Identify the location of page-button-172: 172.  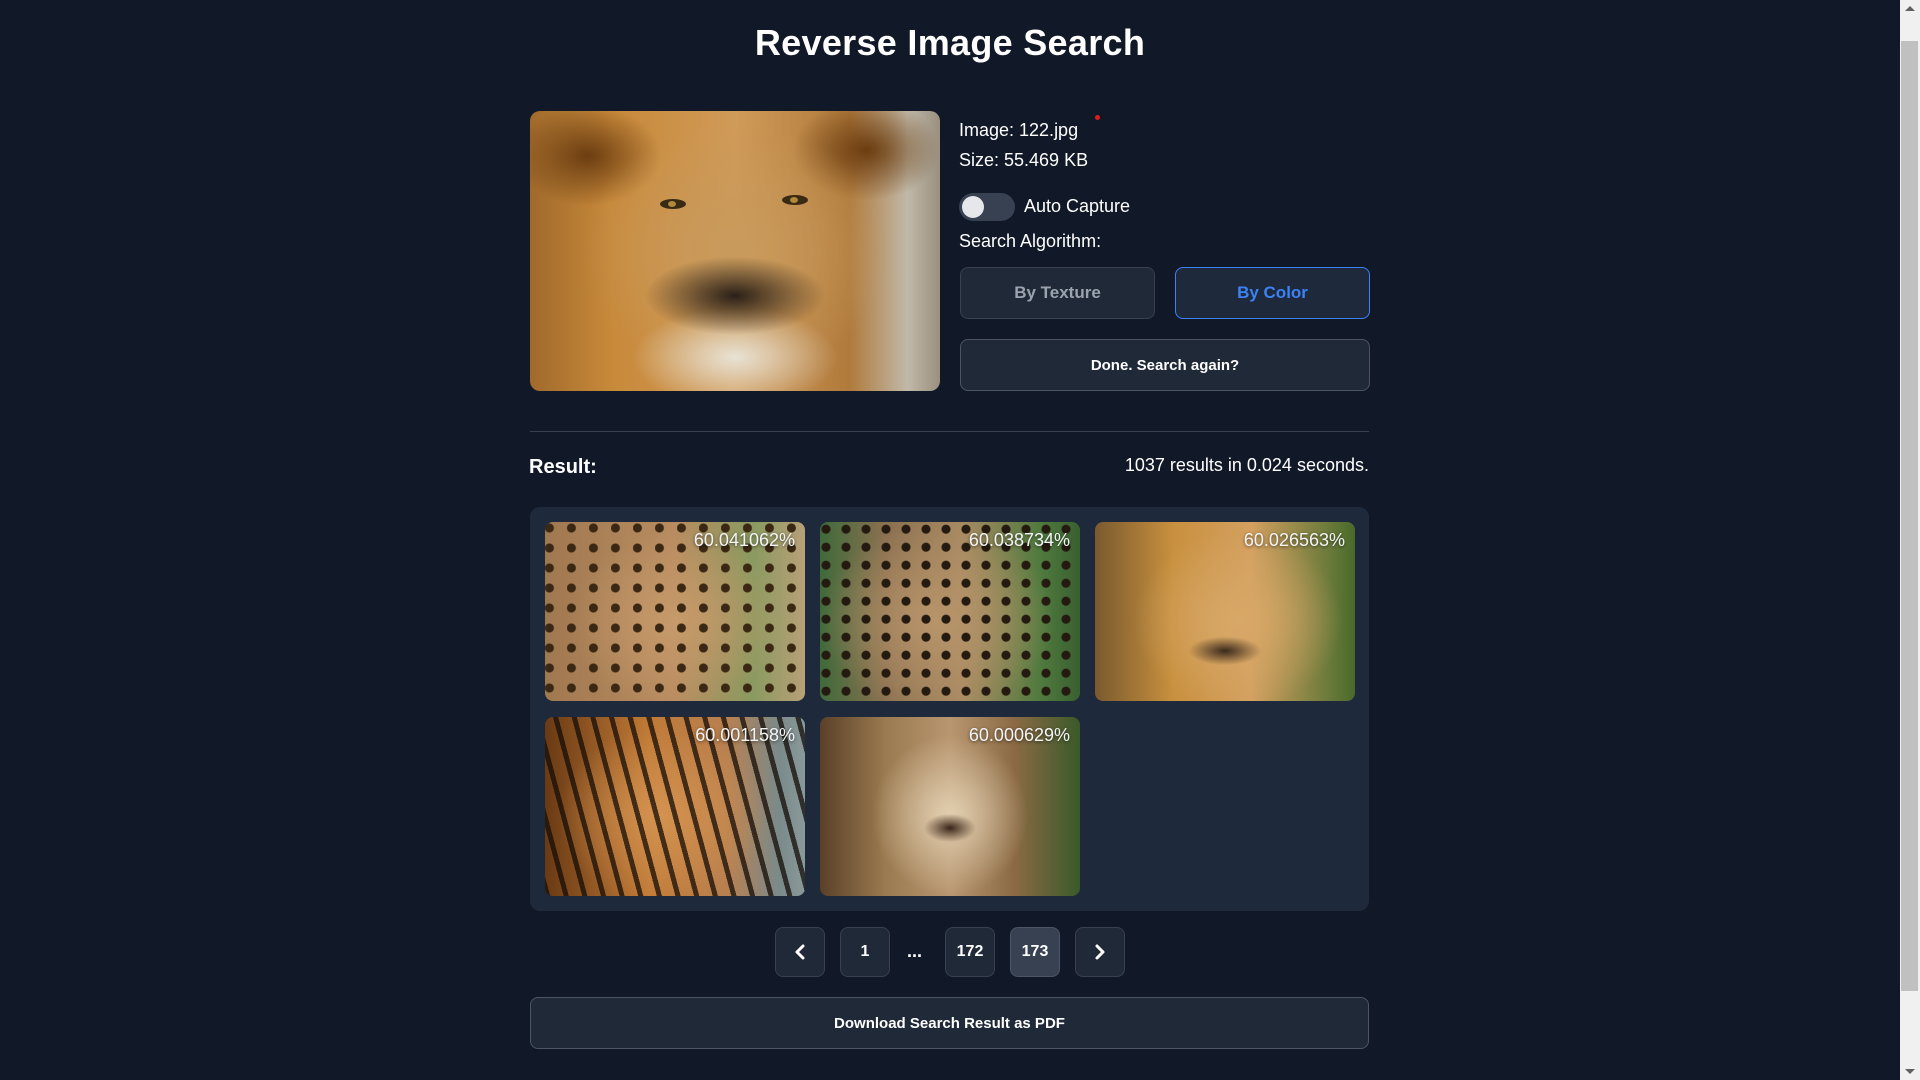
(970, 952).